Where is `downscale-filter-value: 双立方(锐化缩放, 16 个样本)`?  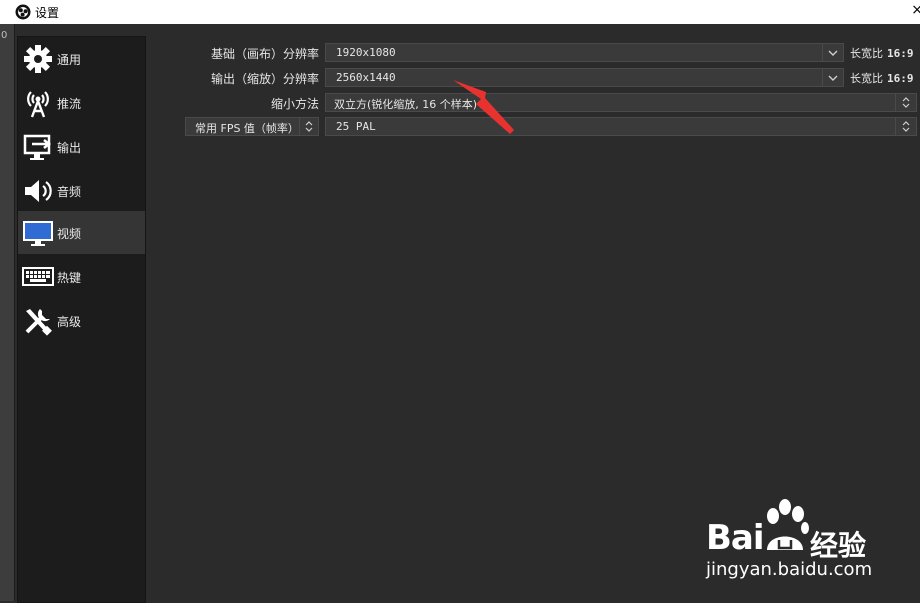
downscale-filter-value: 双立方(锐化缩放, 16 个样本) is located at coordinates (406, 104).